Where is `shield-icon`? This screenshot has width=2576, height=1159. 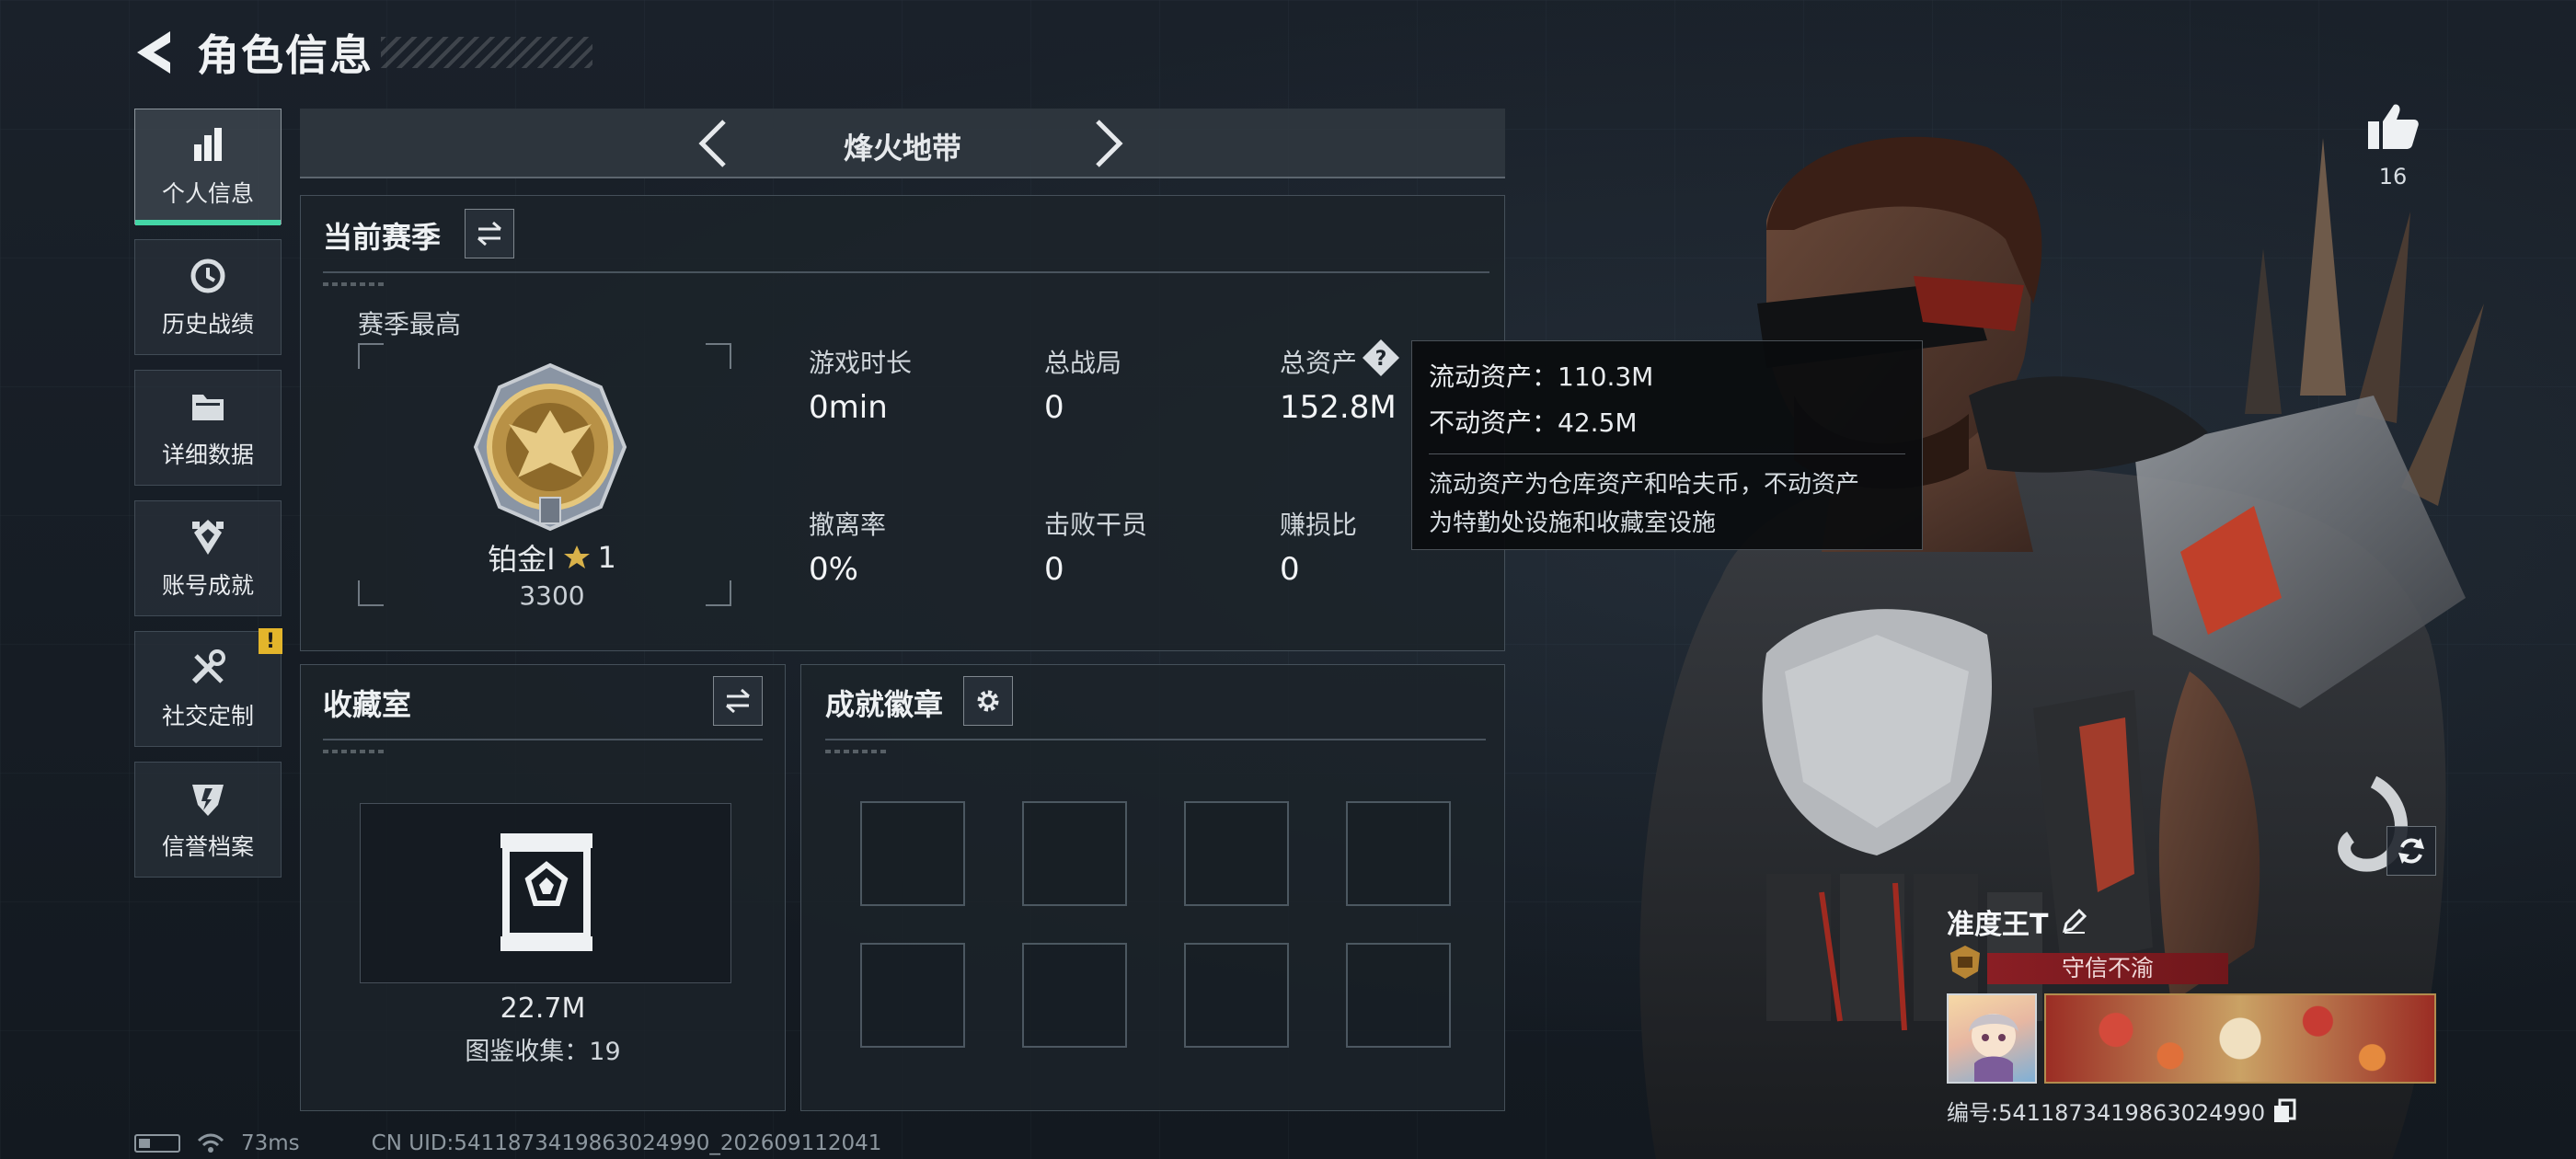 shield-icon is located at coordinates (208, 800).